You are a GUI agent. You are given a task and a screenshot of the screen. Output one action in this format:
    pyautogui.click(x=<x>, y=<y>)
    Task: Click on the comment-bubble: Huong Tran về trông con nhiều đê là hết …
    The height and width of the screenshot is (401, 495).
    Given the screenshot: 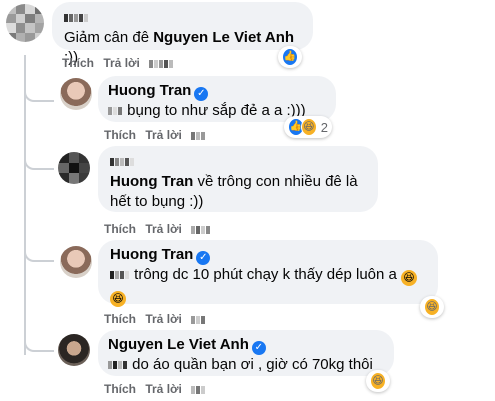 What is the action you would take?
    pyautogui.click(x=238, y=179)
    